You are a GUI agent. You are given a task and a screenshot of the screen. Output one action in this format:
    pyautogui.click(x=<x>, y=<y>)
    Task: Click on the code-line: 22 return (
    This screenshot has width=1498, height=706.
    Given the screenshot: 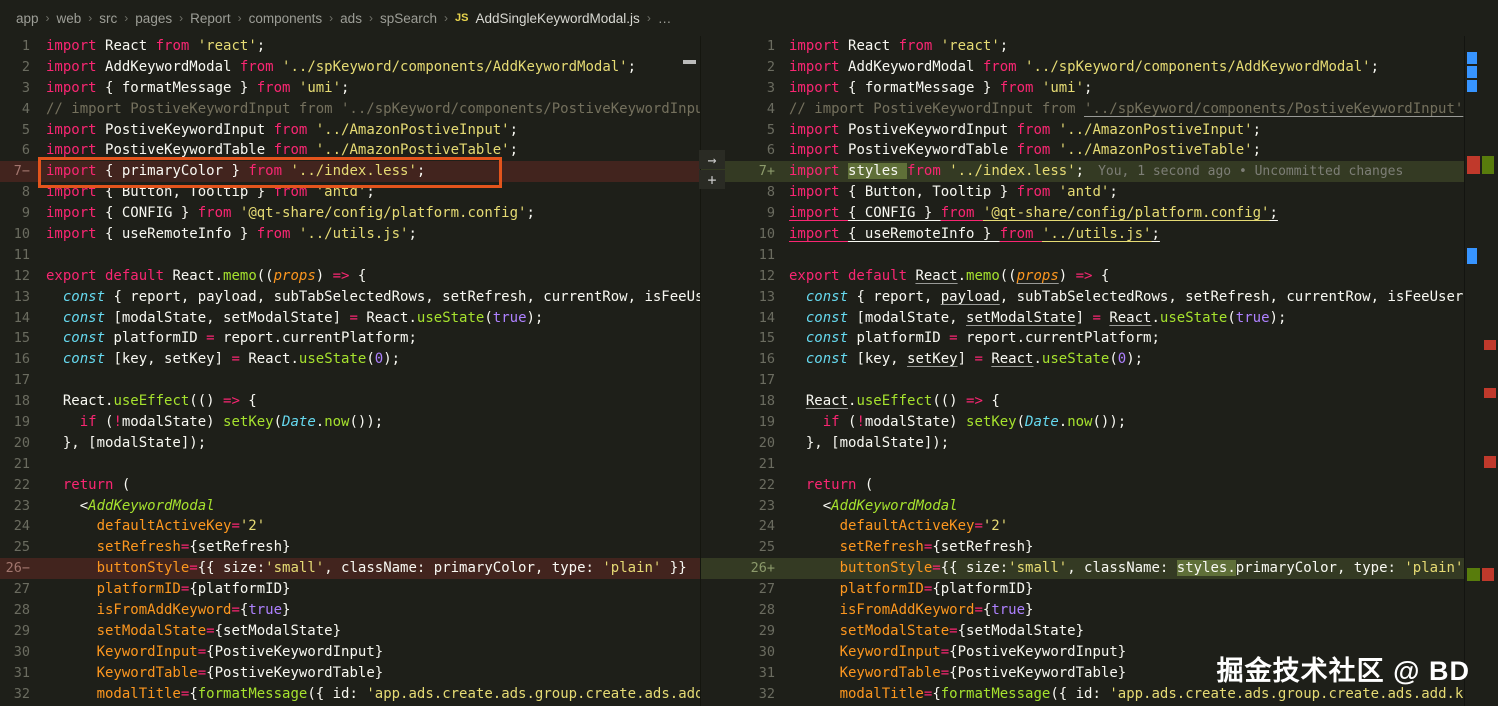 What is the action you would take?
    pyautogui.click(x=1082, y=485)
    